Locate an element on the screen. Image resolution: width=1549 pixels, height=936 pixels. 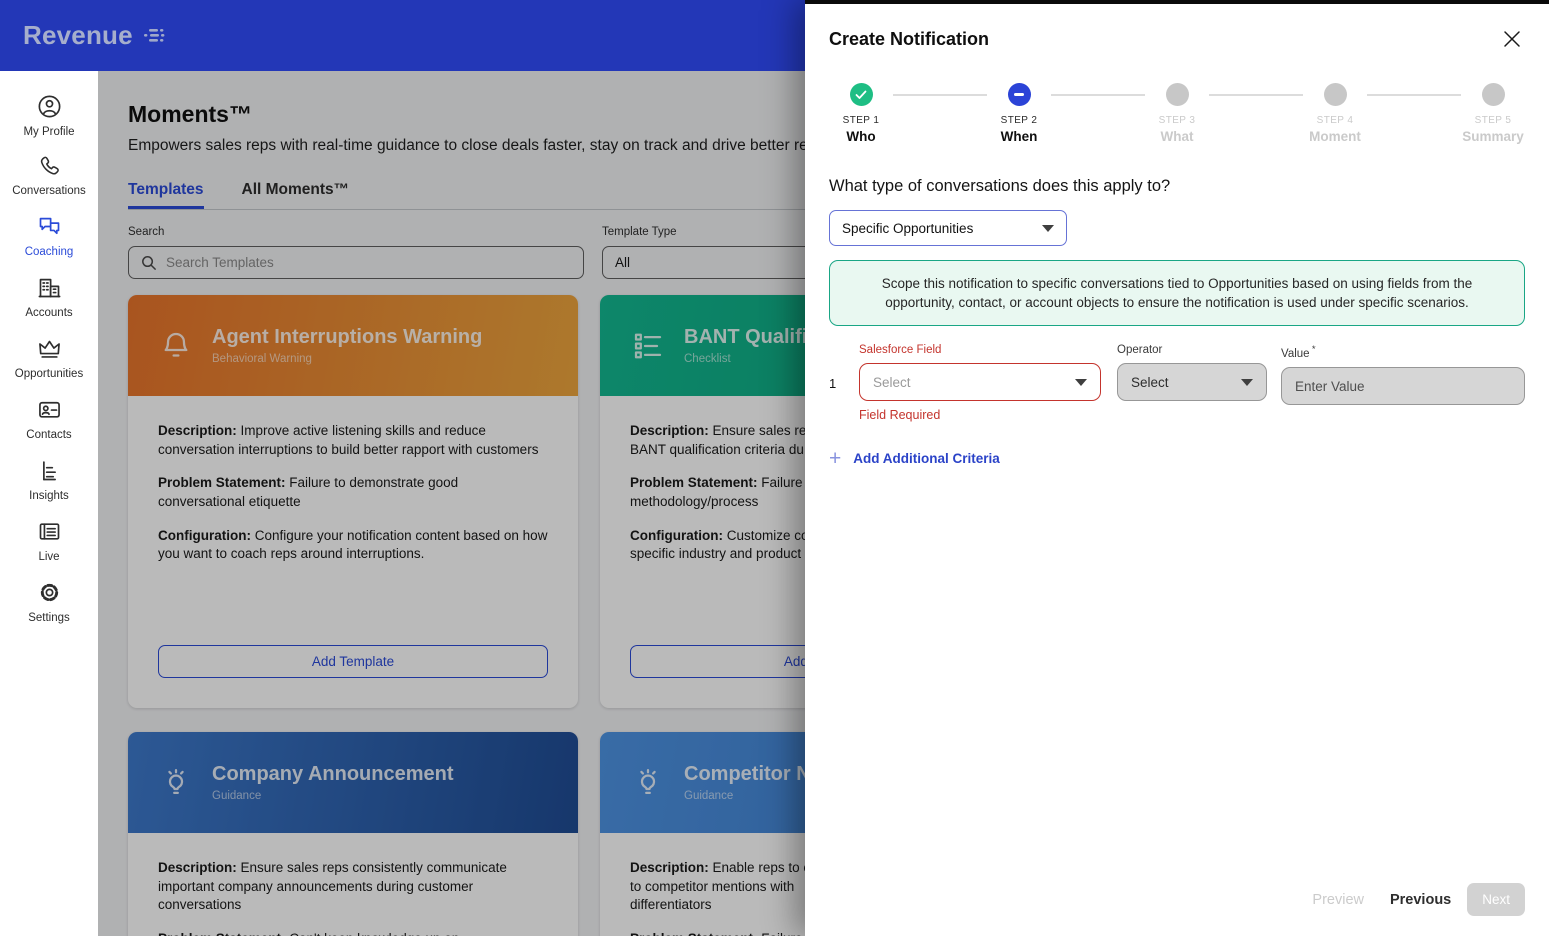
salesforce-field-placeholder: Select is located at coordinates (892, 382).